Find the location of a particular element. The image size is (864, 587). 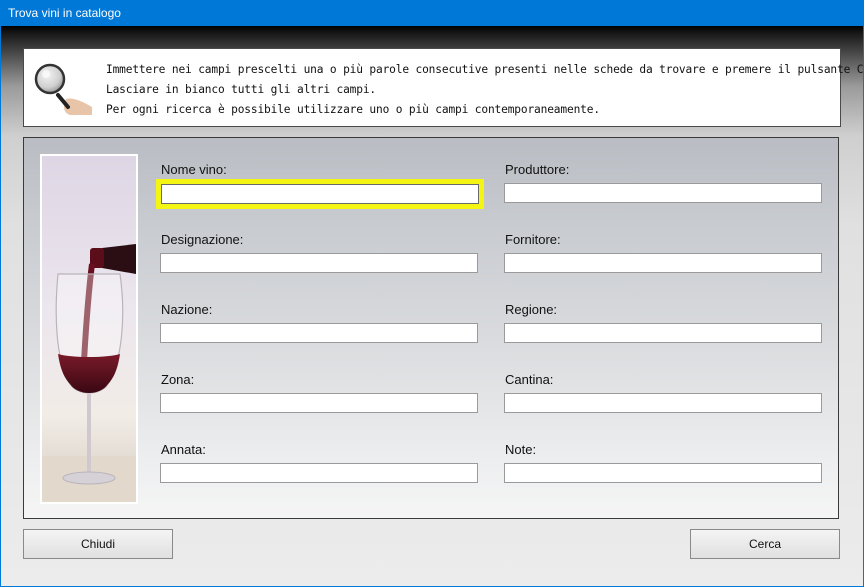

produttore-label: Produttore: is located at coordinates (537, 169).